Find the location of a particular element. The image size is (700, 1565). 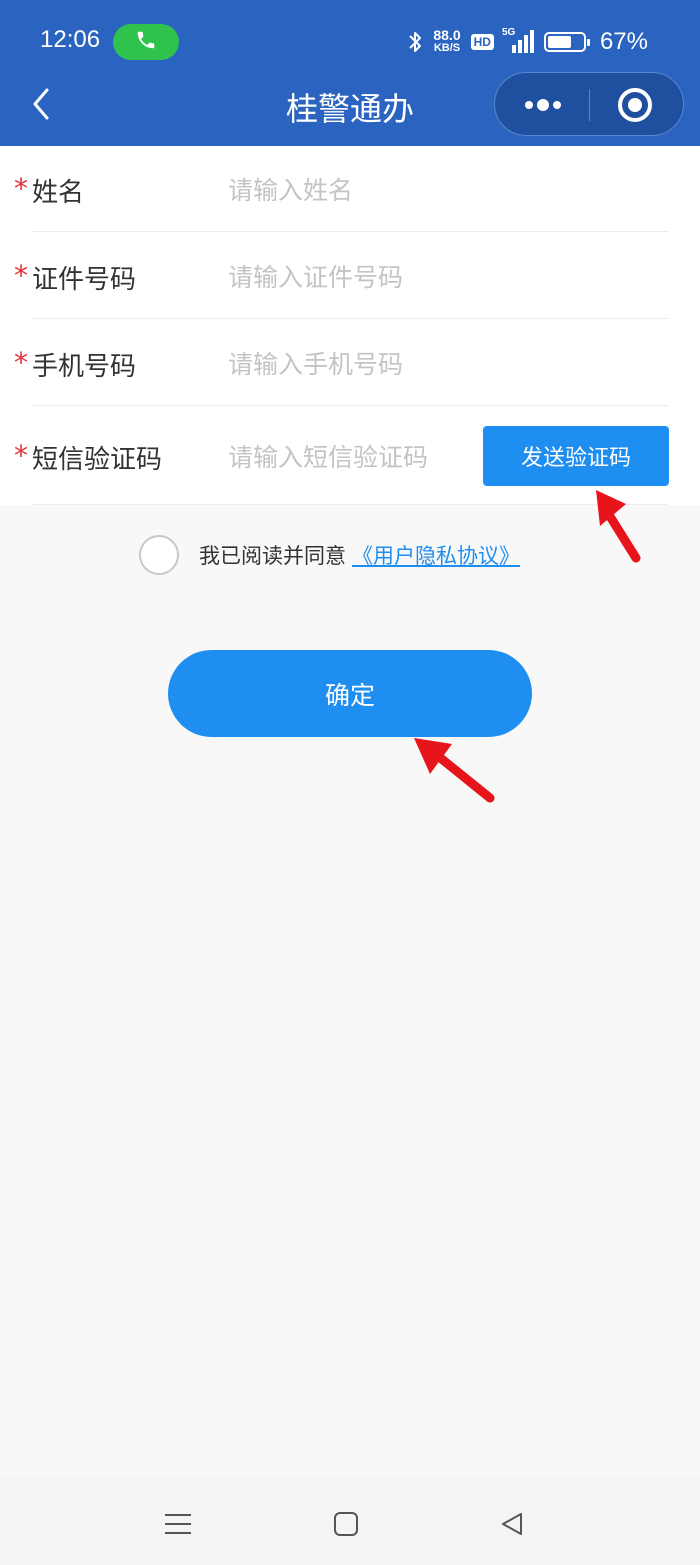

id-number-input is located at coordinates (438, 277).